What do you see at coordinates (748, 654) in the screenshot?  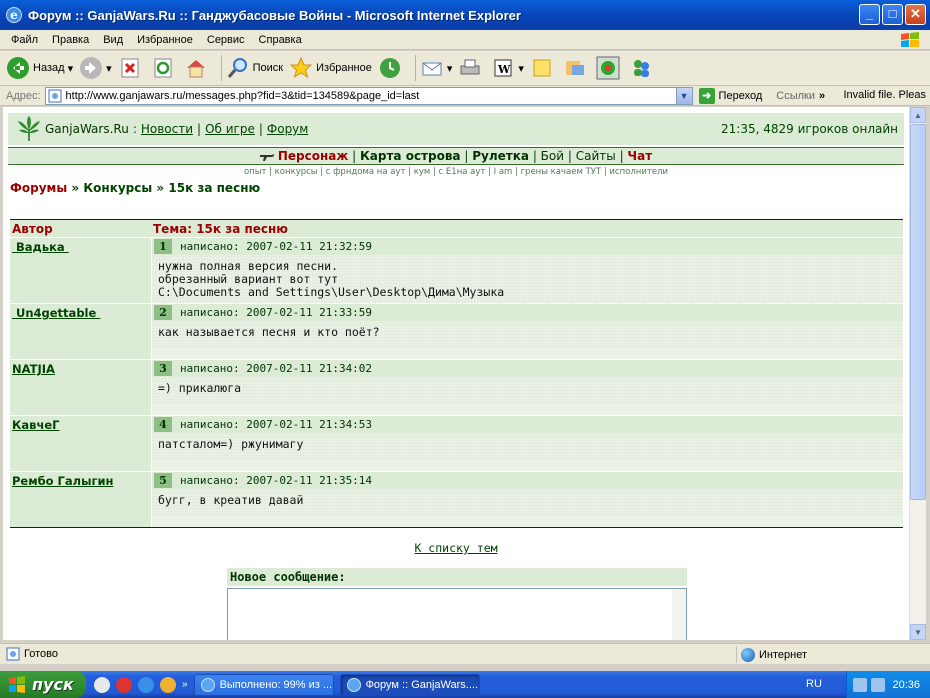 I see `globe-icon` at bounding box center [748, 654].